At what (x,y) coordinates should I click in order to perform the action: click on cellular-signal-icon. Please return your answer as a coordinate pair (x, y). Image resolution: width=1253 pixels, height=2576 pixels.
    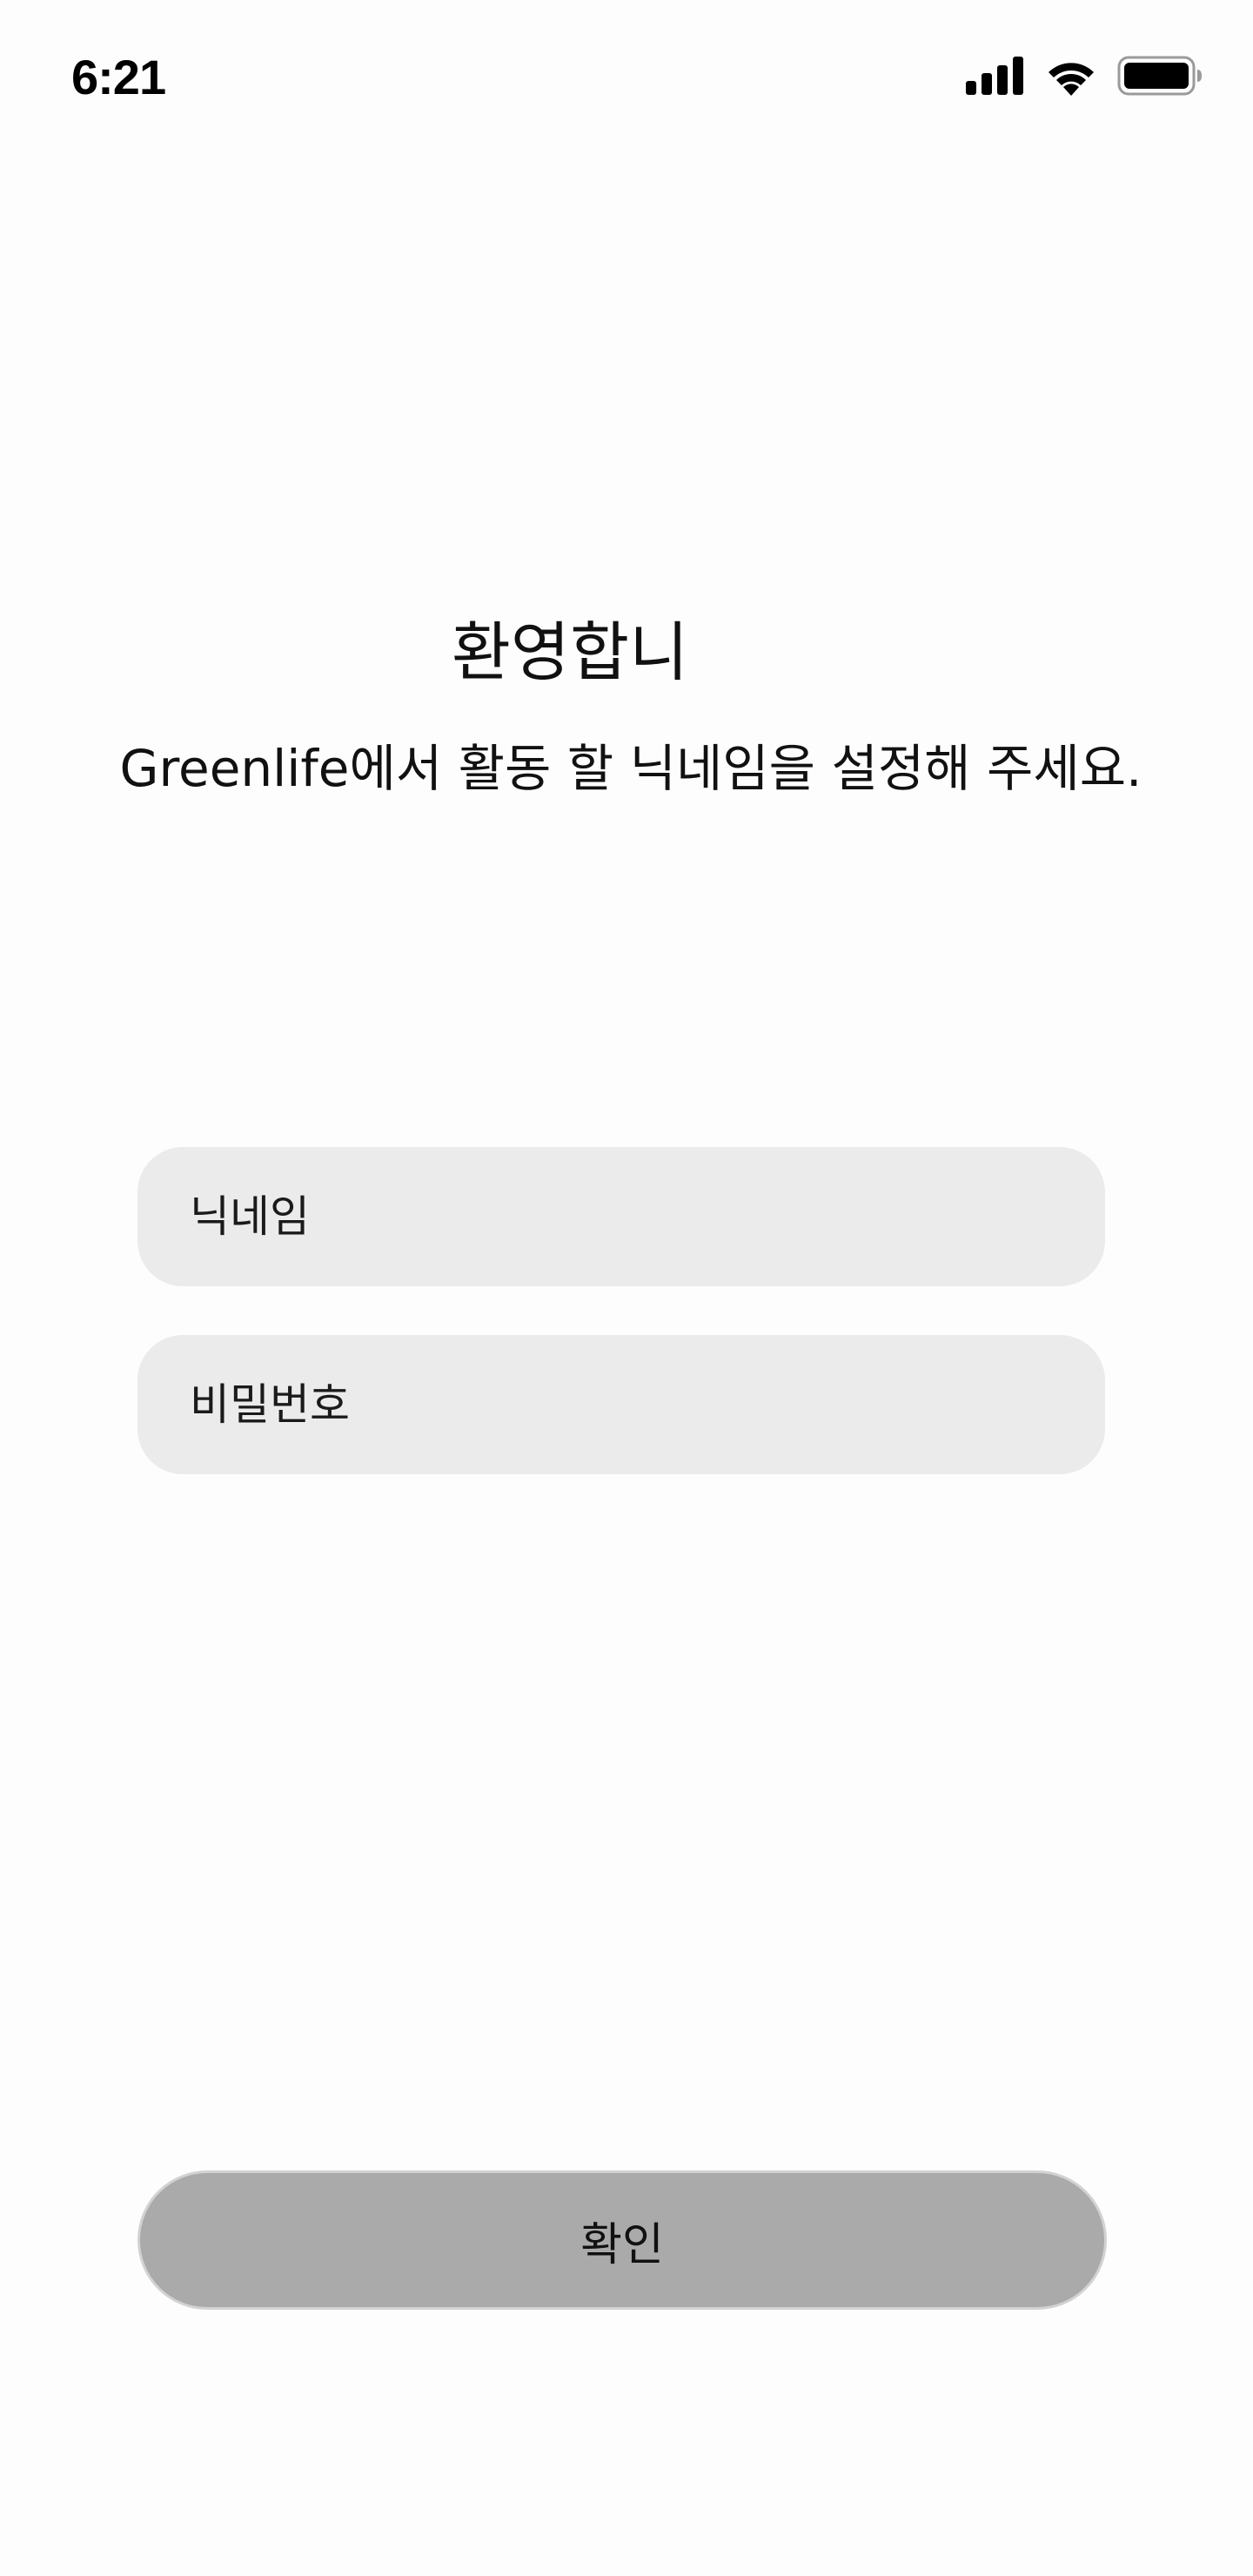
    Looking at the image, I should click on (994, 76).